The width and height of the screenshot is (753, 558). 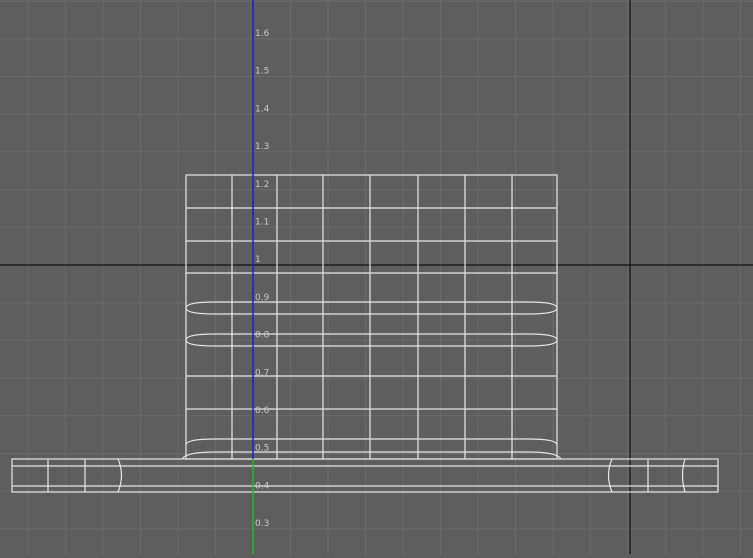 What do you see at coordinates (262, 298) in the screenshot?
I see `ruler-label: 0.9` at bounding box center [262, 298].